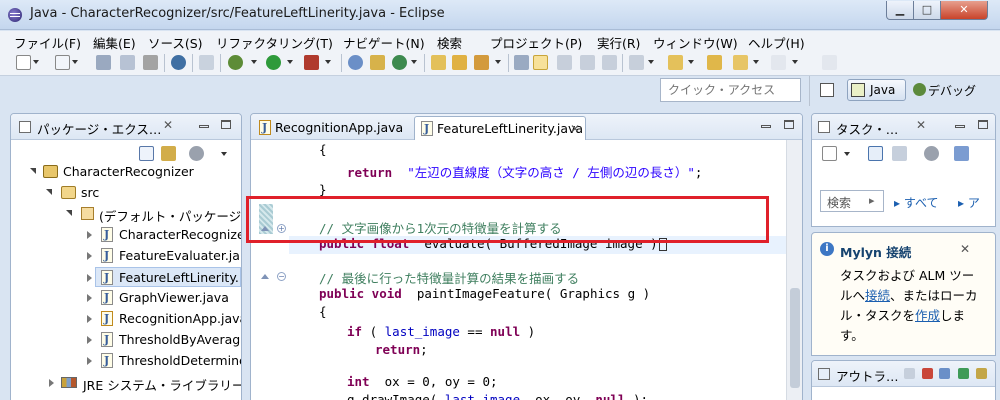  I want to click on run-icon, so click(273, 62).